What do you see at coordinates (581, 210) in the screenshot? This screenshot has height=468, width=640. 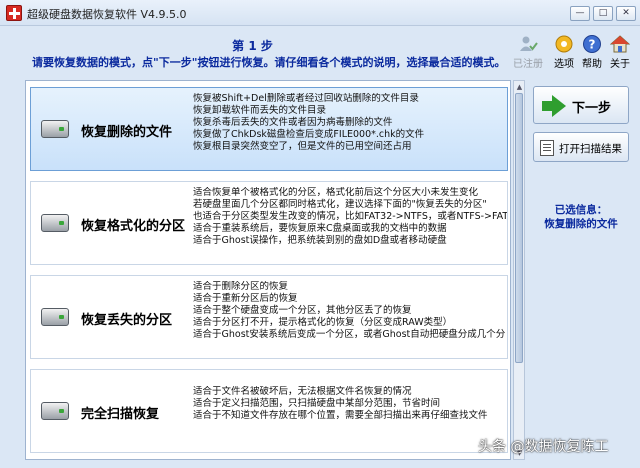 I see `selection-info-label: 已选信息：` at bounding box center [581, 210].